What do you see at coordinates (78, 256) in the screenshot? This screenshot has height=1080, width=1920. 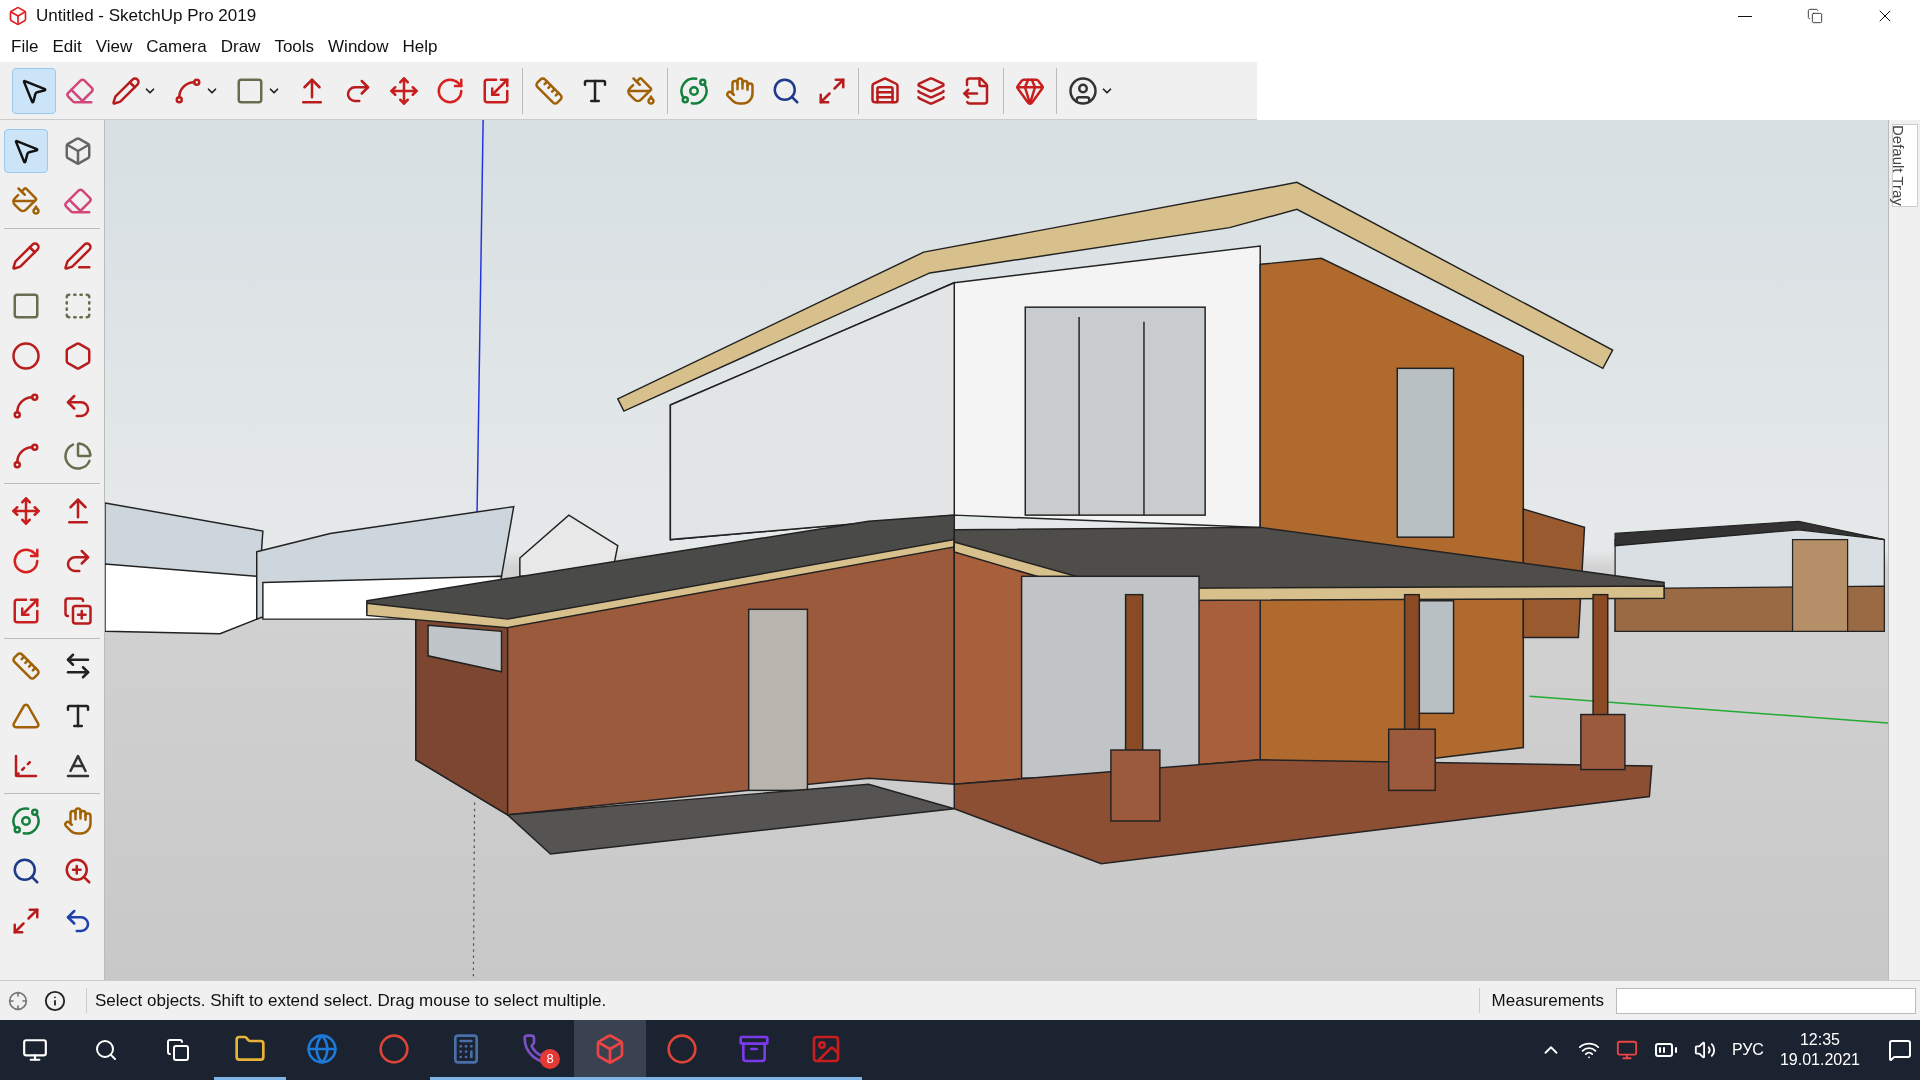 I see `freehand-icon` at bounding box center [78, 256].